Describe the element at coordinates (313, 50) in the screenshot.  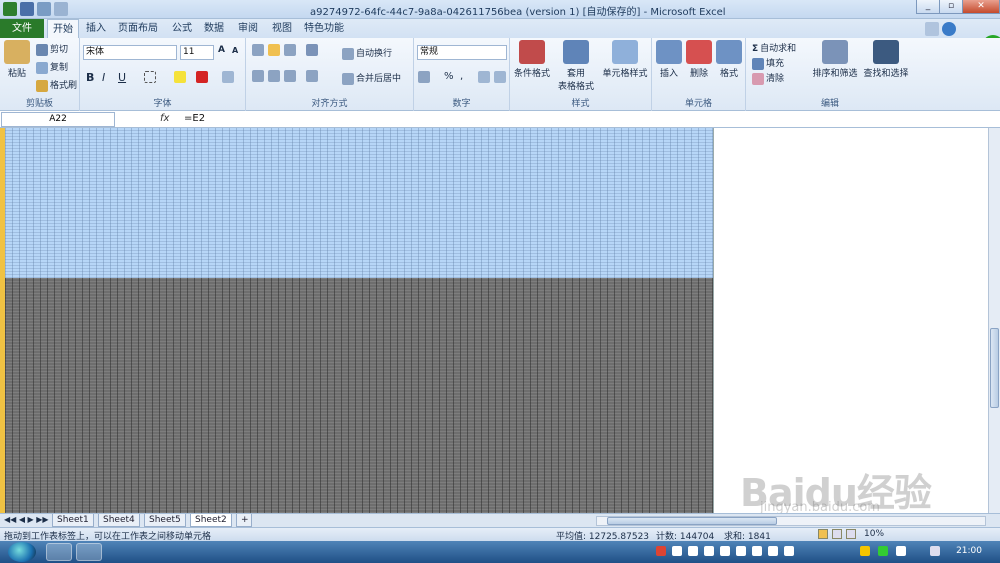
I see `orientation-button` at that location.